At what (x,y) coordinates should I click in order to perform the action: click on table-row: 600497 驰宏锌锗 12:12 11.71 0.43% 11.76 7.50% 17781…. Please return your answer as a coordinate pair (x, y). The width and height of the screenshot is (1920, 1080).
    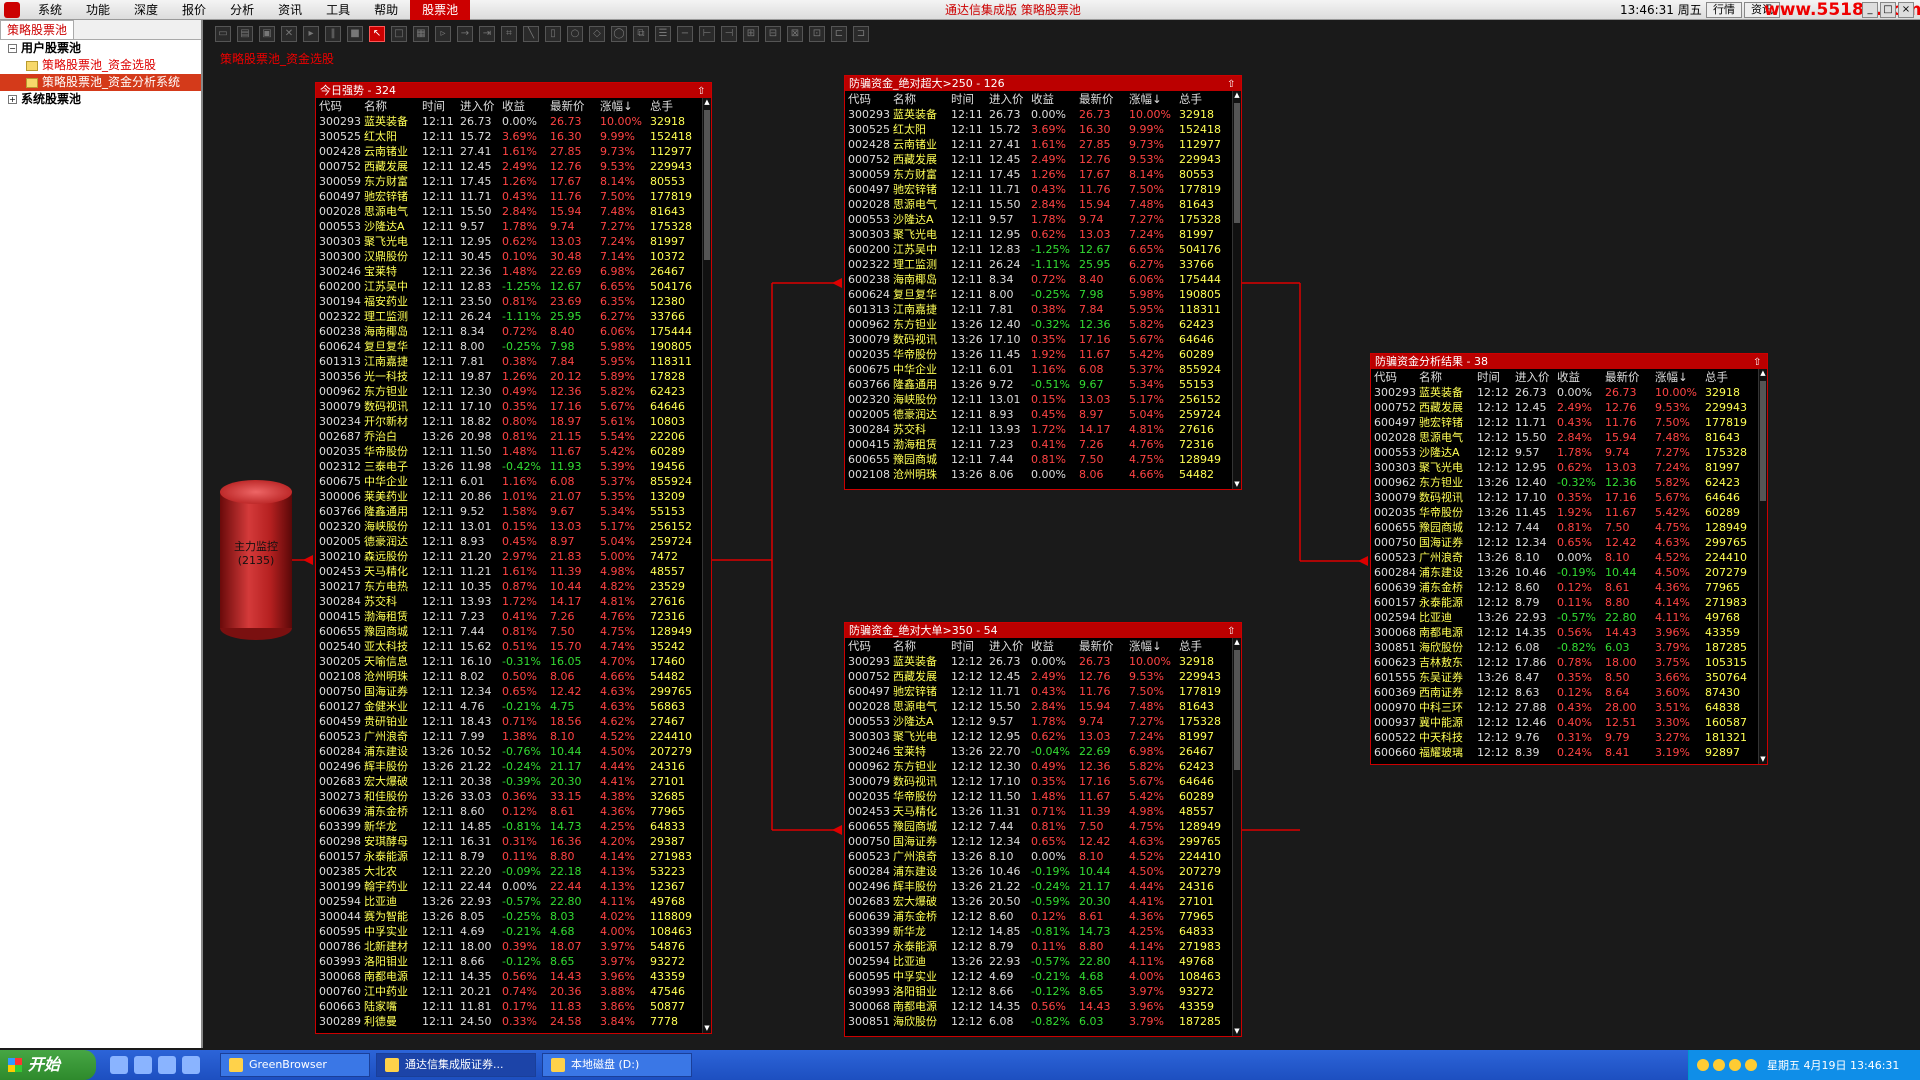
    Looking at the image, I should click on (1563, 422).